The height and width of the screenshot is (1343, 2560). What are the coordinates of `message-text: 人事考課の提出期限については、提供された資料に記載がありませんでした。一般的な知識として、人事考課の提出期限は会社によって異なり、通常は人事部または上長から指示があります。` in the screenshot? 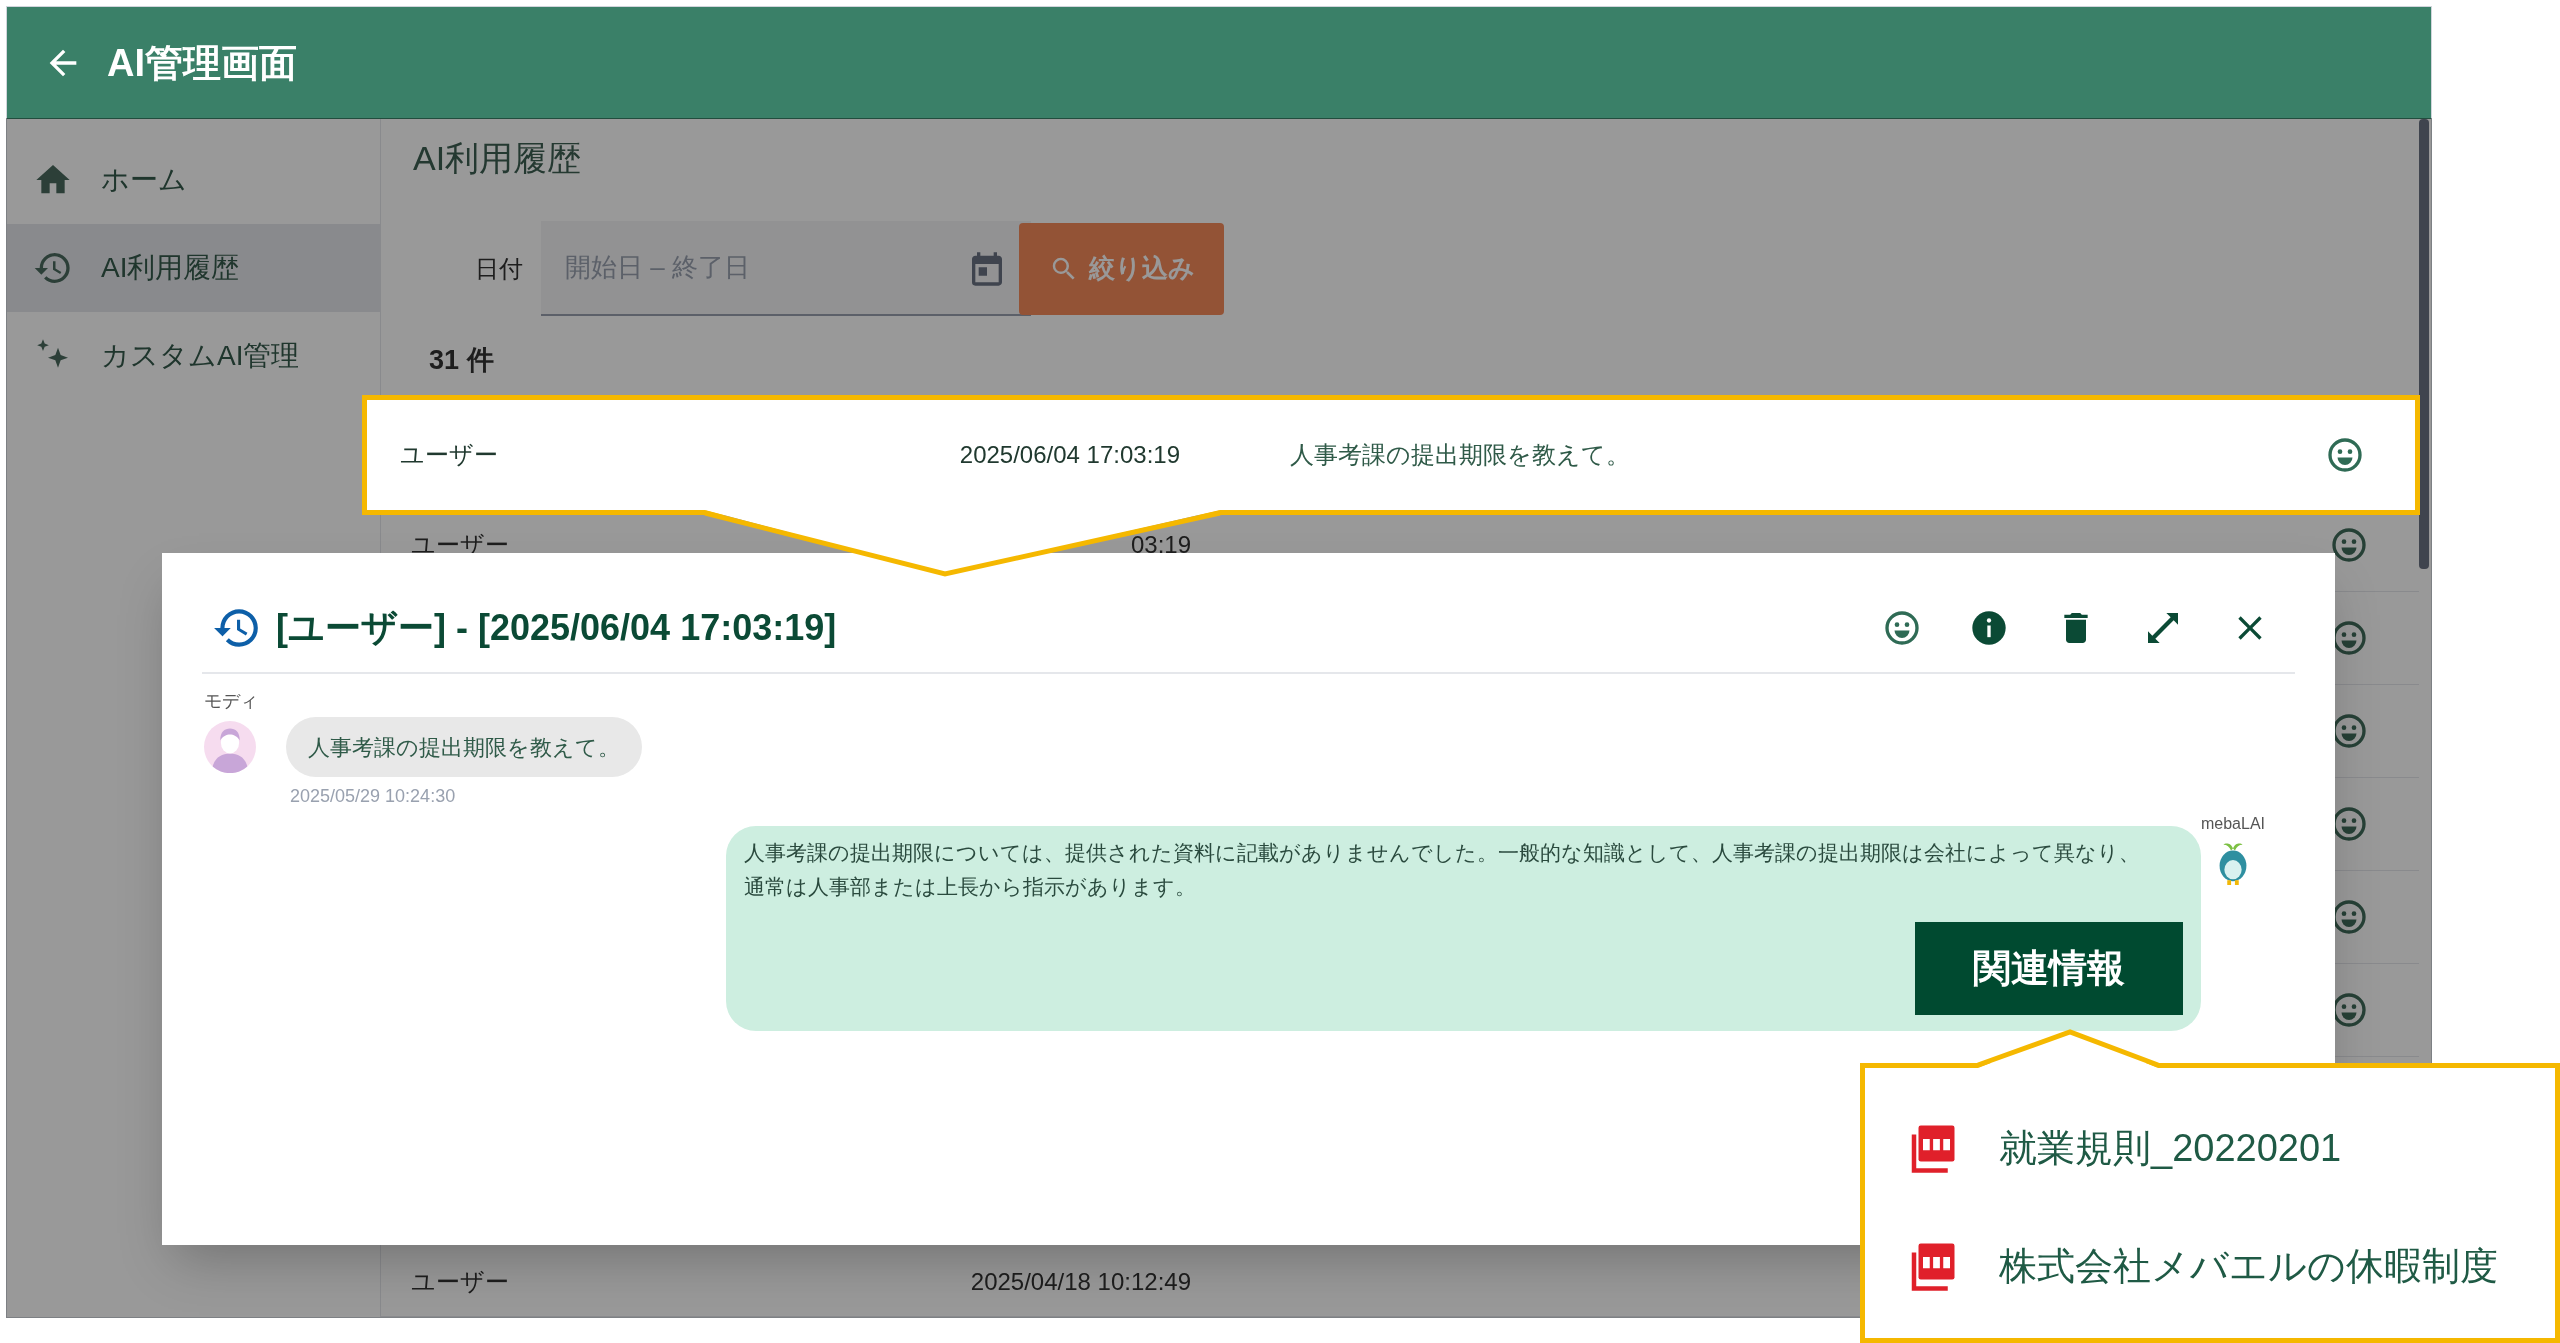 It's located at (1442, 870).